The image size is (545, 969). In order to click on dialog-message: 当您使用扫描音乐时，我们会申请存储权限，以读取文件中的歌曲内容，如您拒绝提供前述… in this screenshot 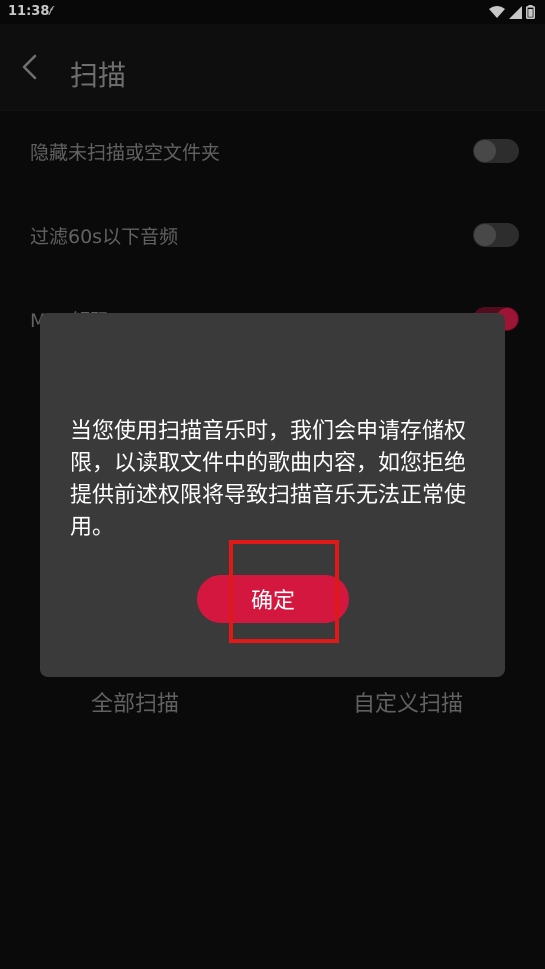, I will do `click(268, 479)`.